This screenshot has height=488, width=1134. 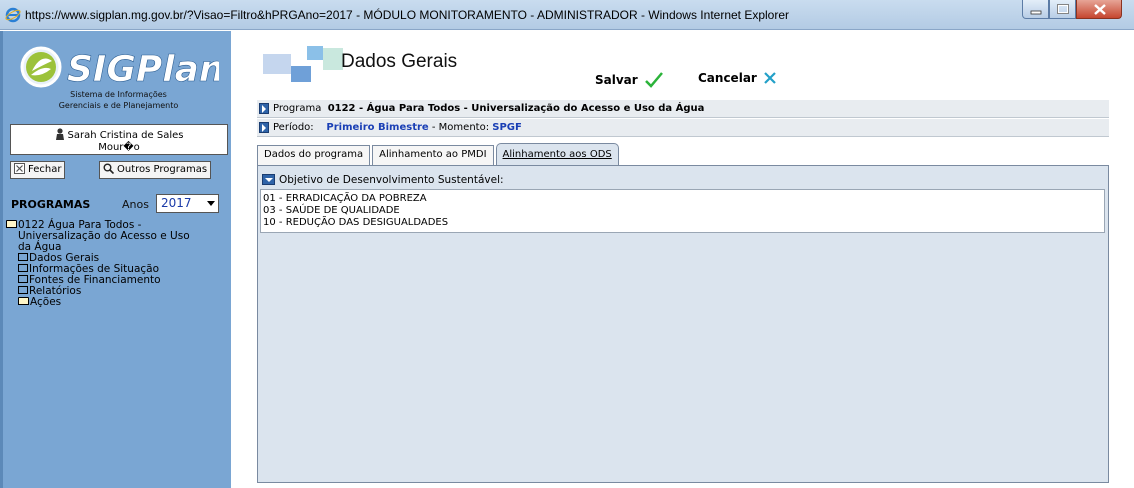 I want to click on folder-icon, so click(x=23, y=301).